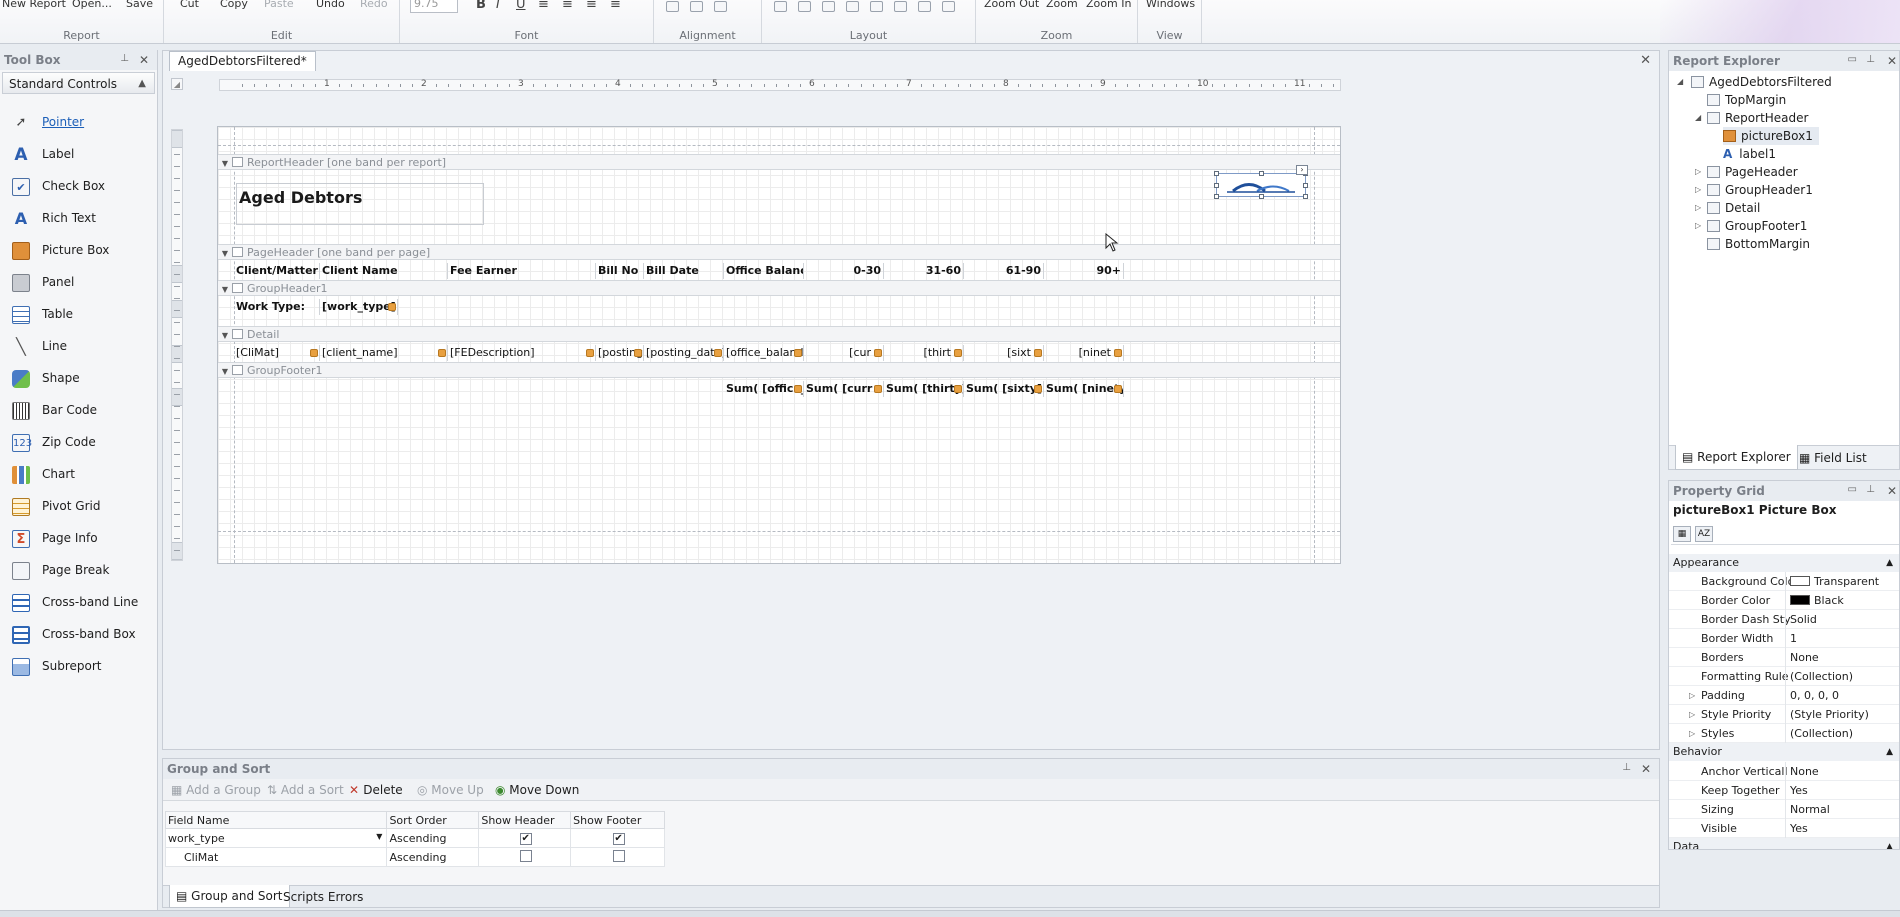 The width and height of the screenshot is (1900, 917). Describe the element at coordinates (234, 5) in the screenshot. I see `copy-button: Copy` at that location.